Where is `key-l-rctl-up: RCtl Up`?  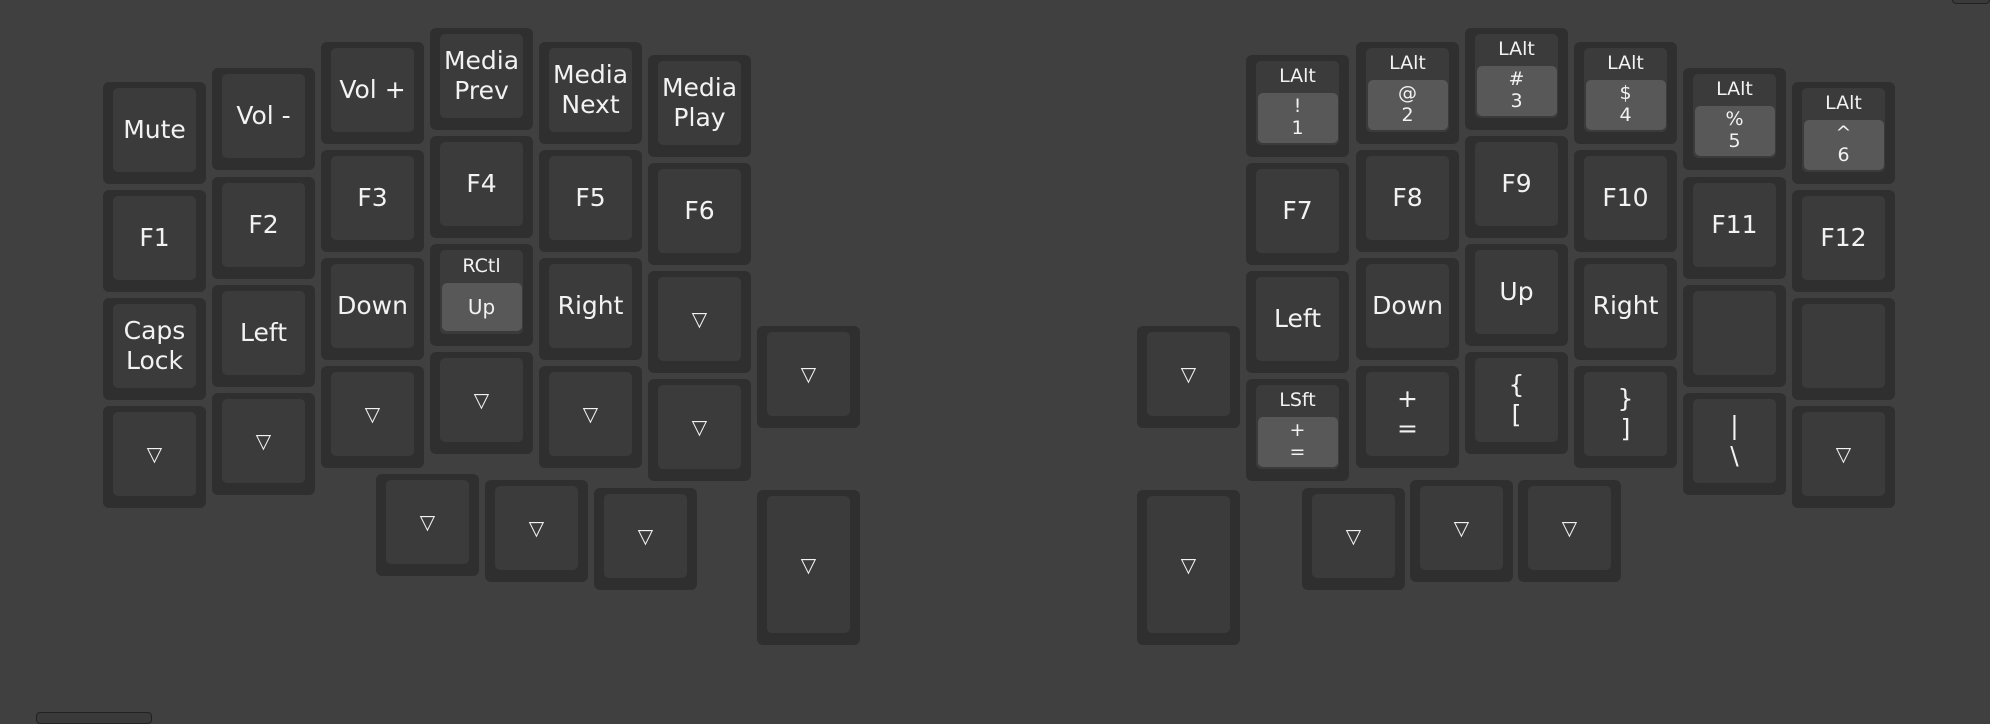
key-l-rctl-up: RCtl Up is located at coordinates (481, 295).